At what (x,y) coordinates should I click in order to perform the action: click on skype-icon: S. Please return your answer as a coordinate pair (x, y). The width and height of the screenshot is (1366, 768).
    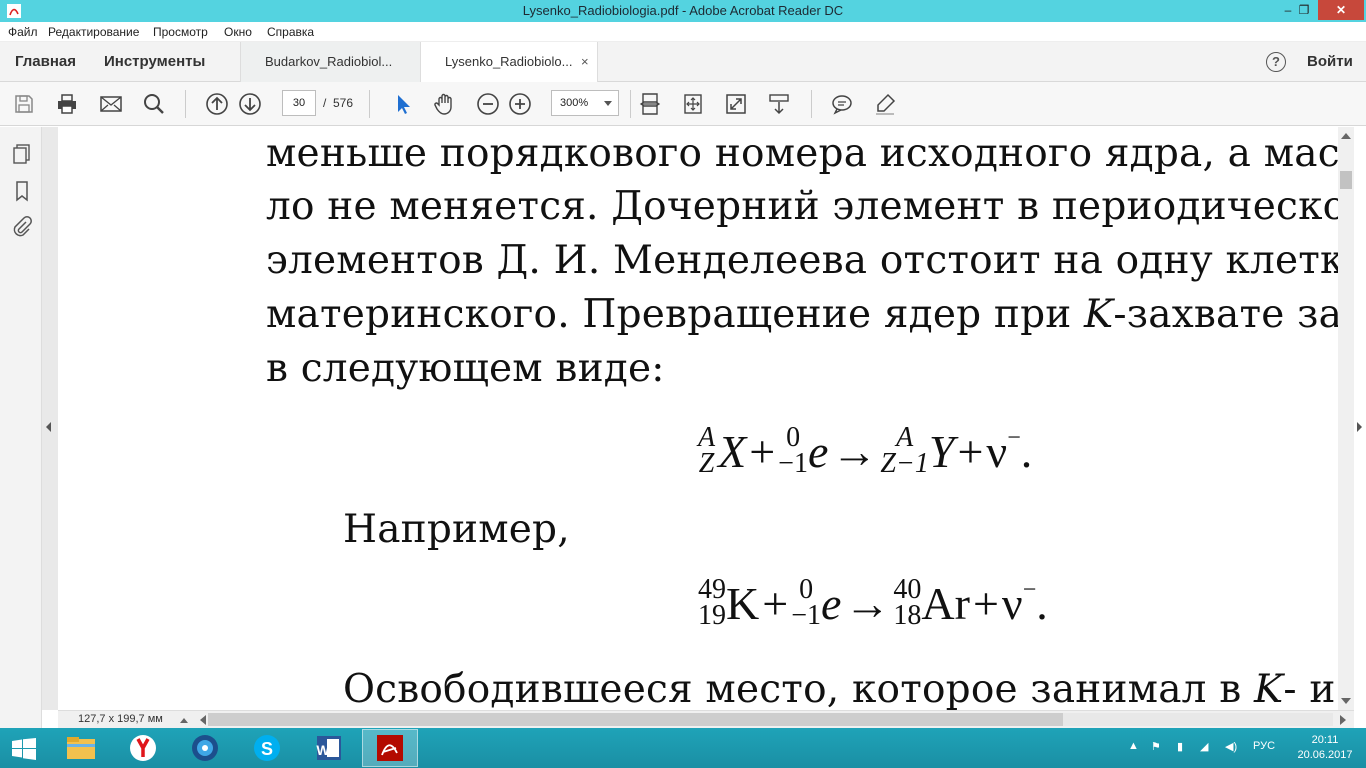
    Looking at the image, I should click on (267, 748).